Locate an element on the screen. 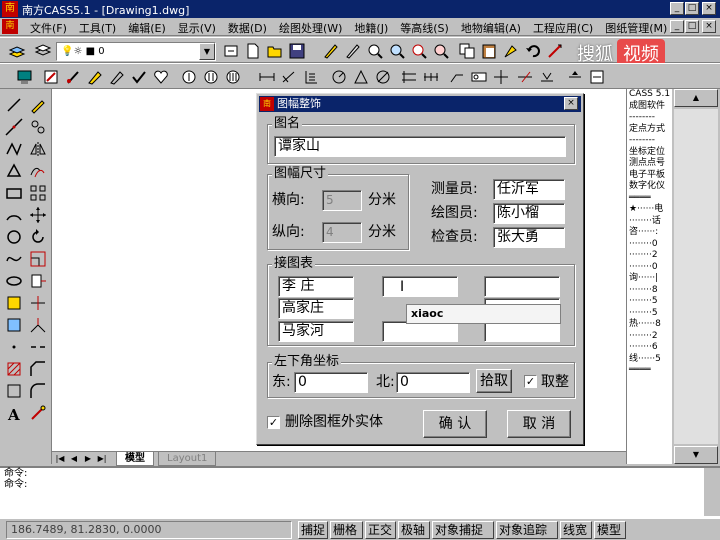  side-panel-line: 咨······: is located at coordinates (649, 233).